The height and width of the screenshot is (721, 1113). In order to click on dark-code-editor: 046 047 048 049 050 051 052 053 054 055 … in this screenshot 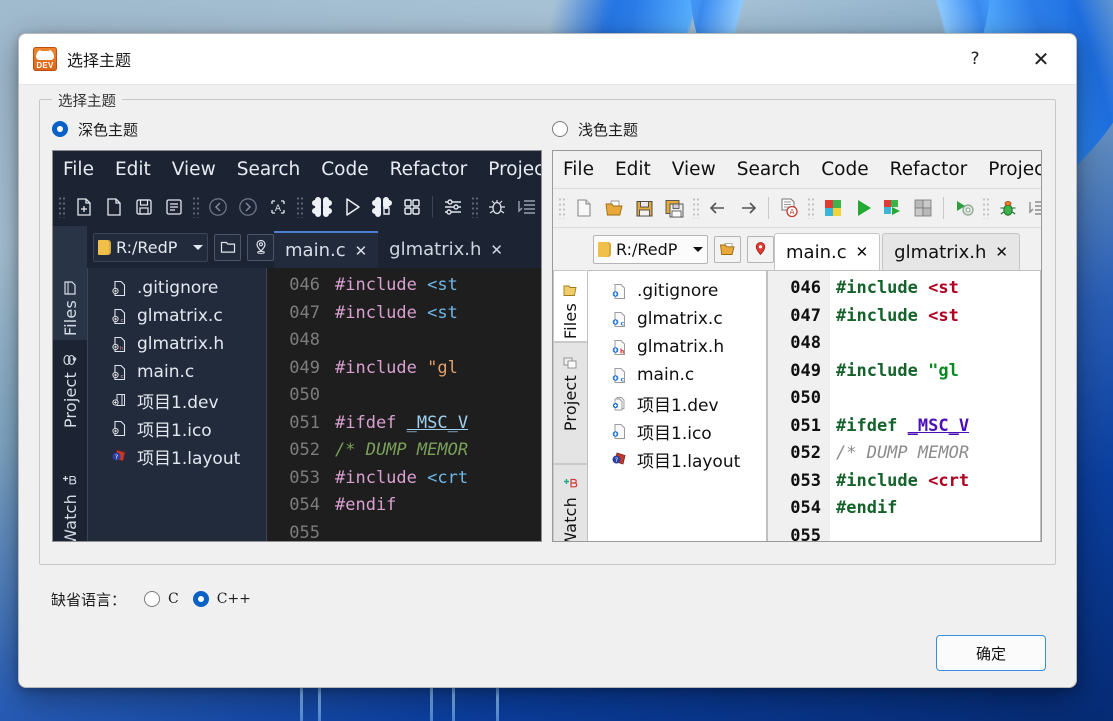, I will do `click(404, 404)`.